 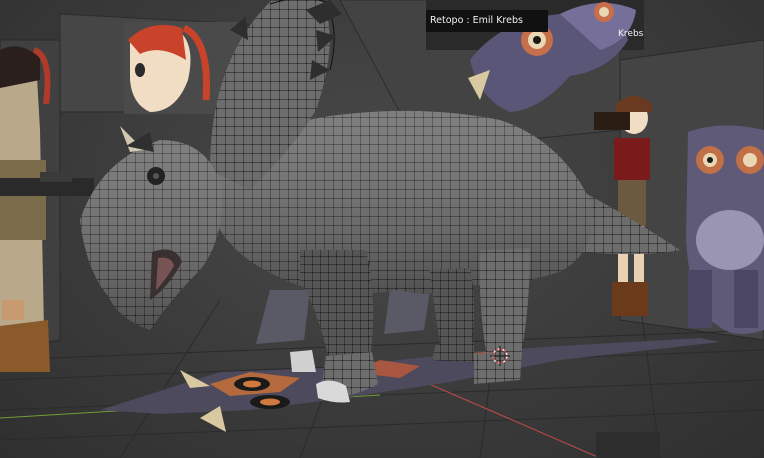 I want to click on x-axis-line, so click(x=510, y=418).